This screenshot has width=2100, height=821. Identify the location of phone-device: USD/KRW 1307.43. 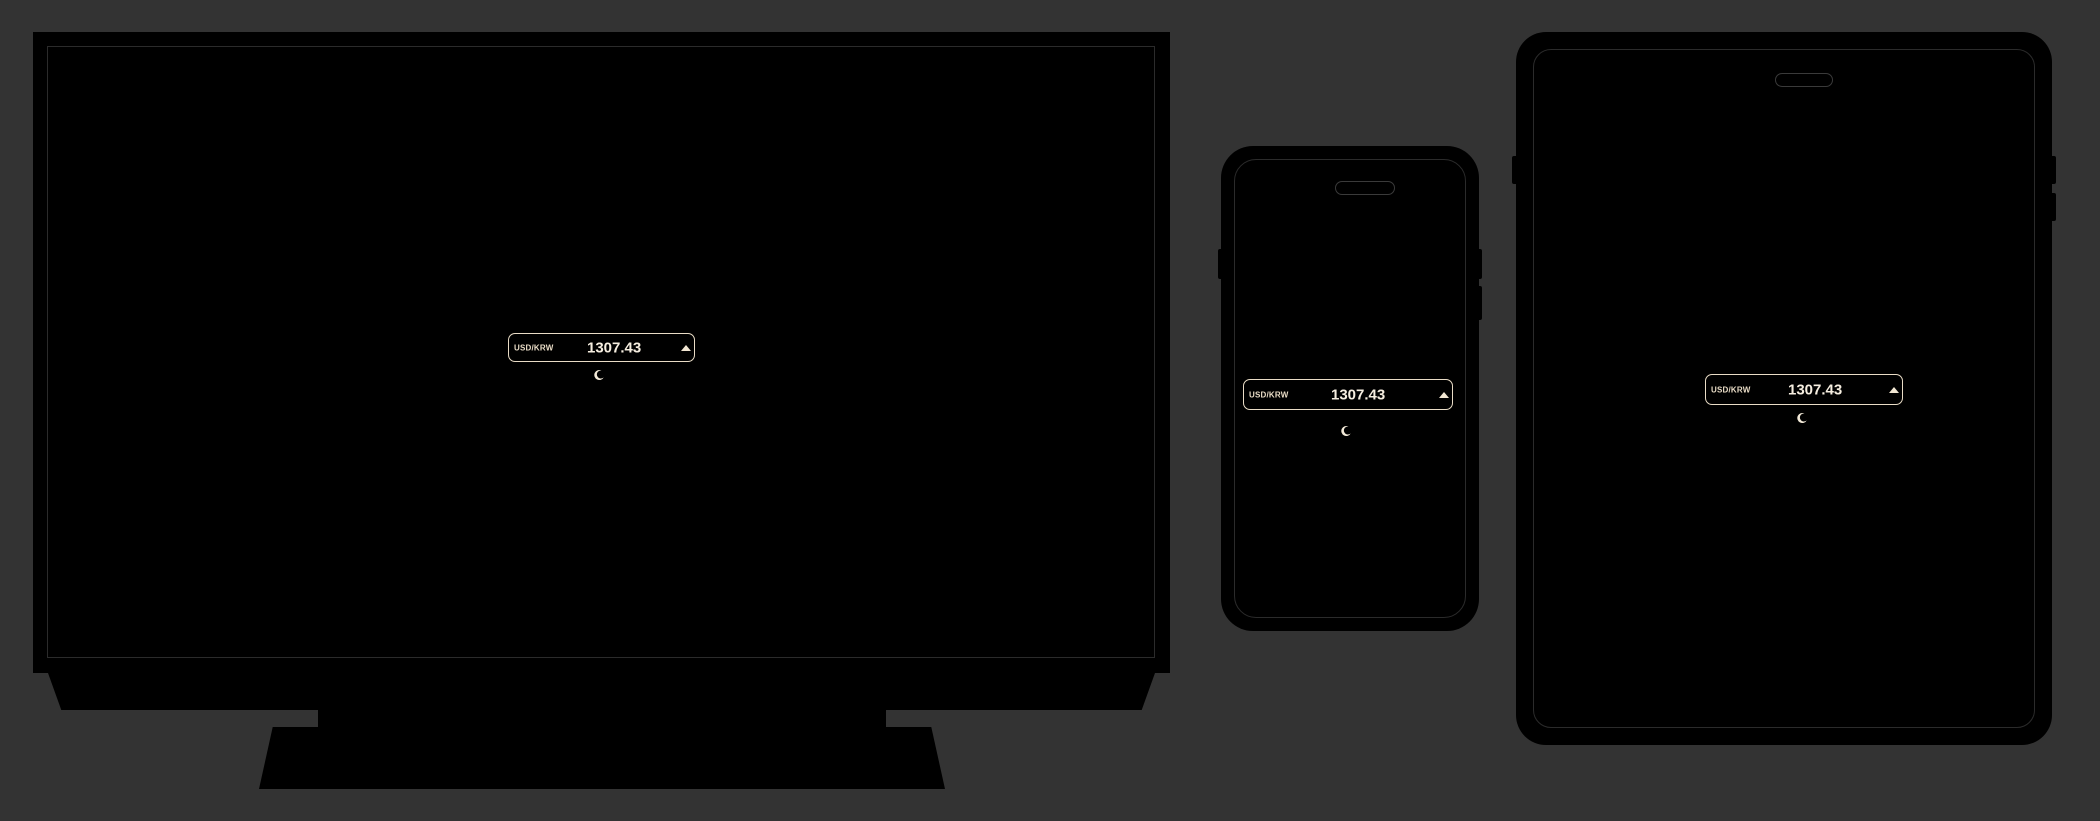
(1350, 388).